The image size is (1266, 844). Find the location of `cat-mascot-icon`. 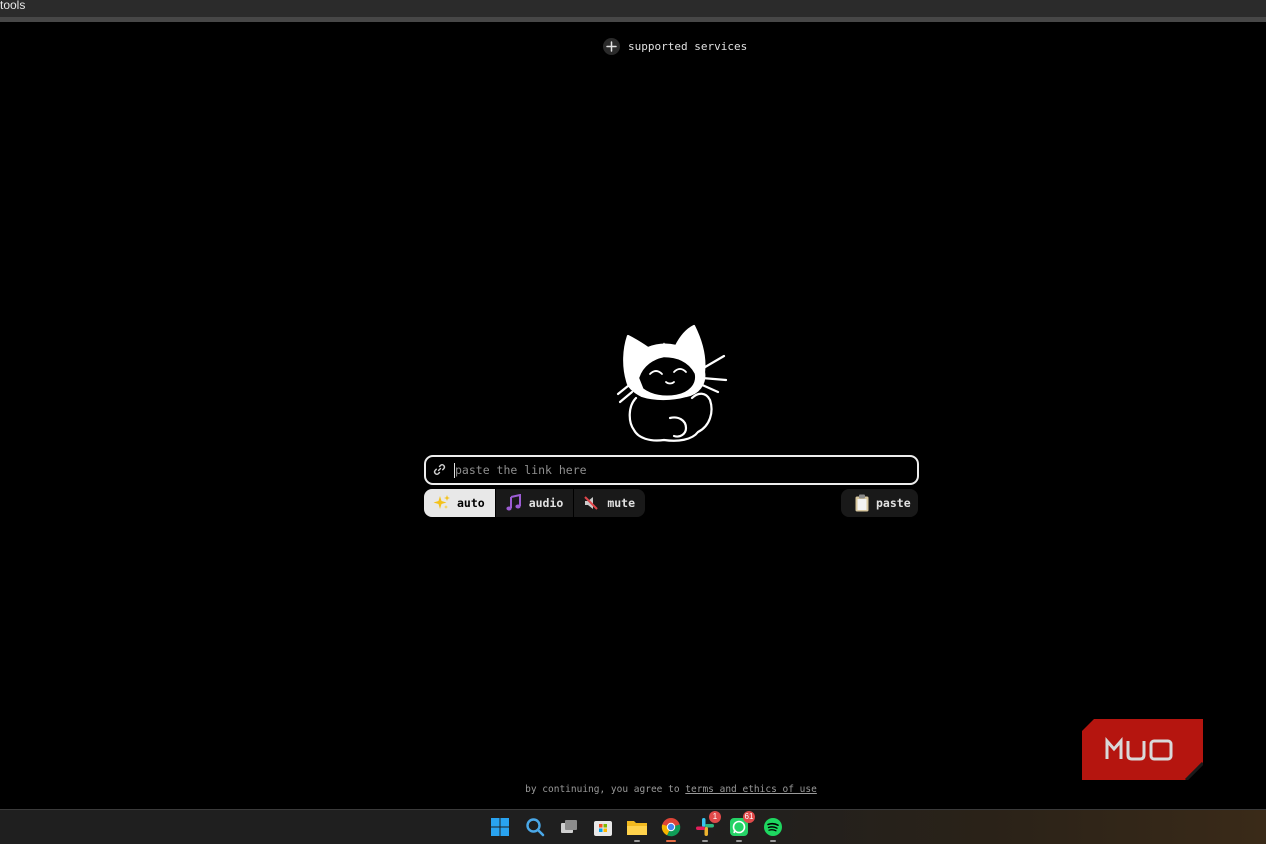

cat-mascot-icon is located at coordinates (672, 383).